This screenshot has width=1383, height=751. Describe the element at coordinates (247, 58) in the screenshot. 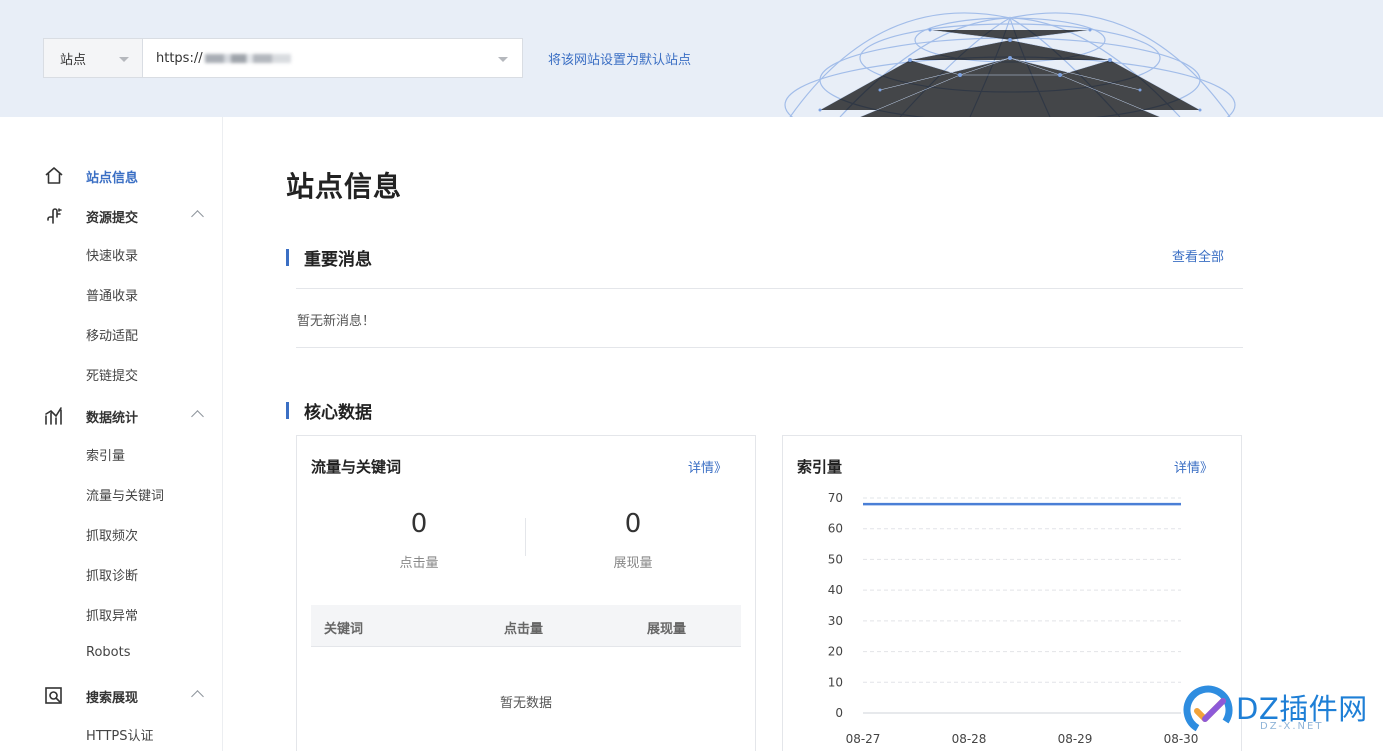

I see `redacted-domain` at that location.